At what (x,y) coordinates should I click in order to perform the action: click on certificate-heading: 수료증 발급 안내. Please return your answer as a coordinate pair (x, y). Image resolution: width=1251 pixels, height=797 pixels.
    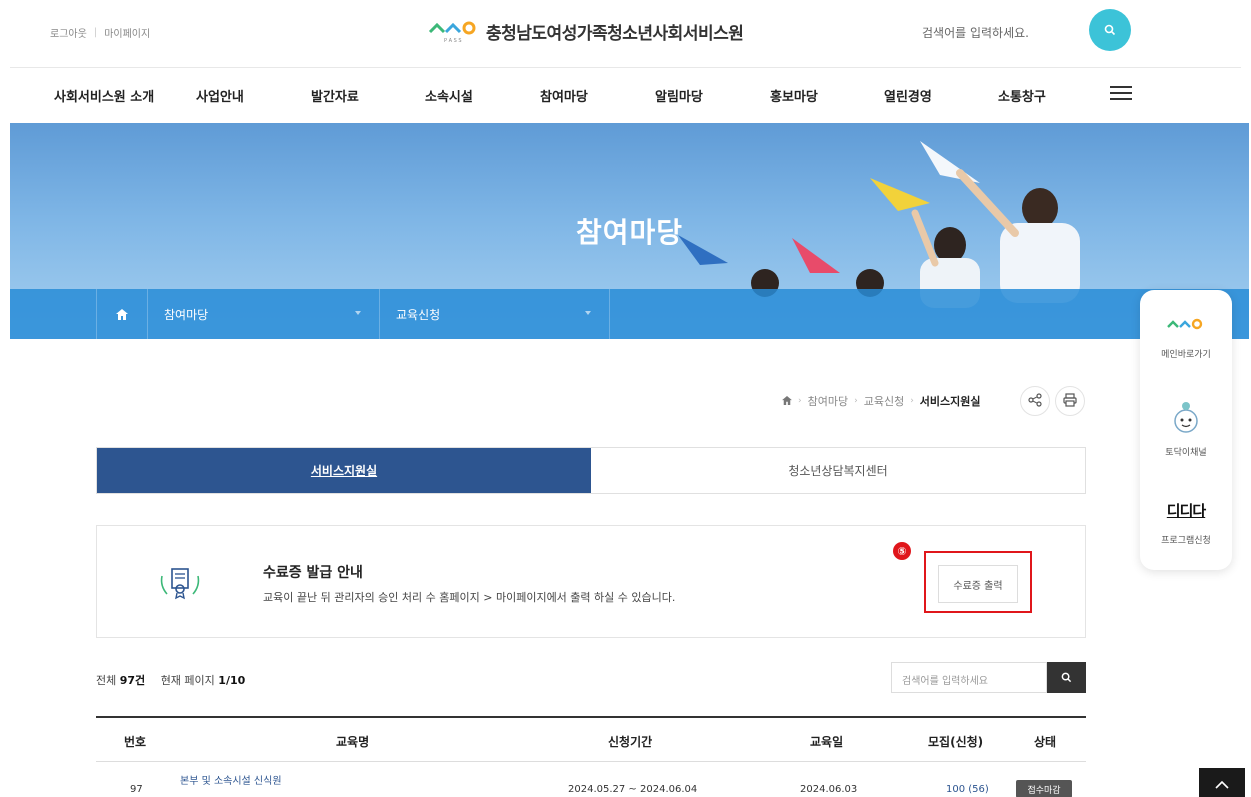
    Looking at the image, I should click on (313, 573).